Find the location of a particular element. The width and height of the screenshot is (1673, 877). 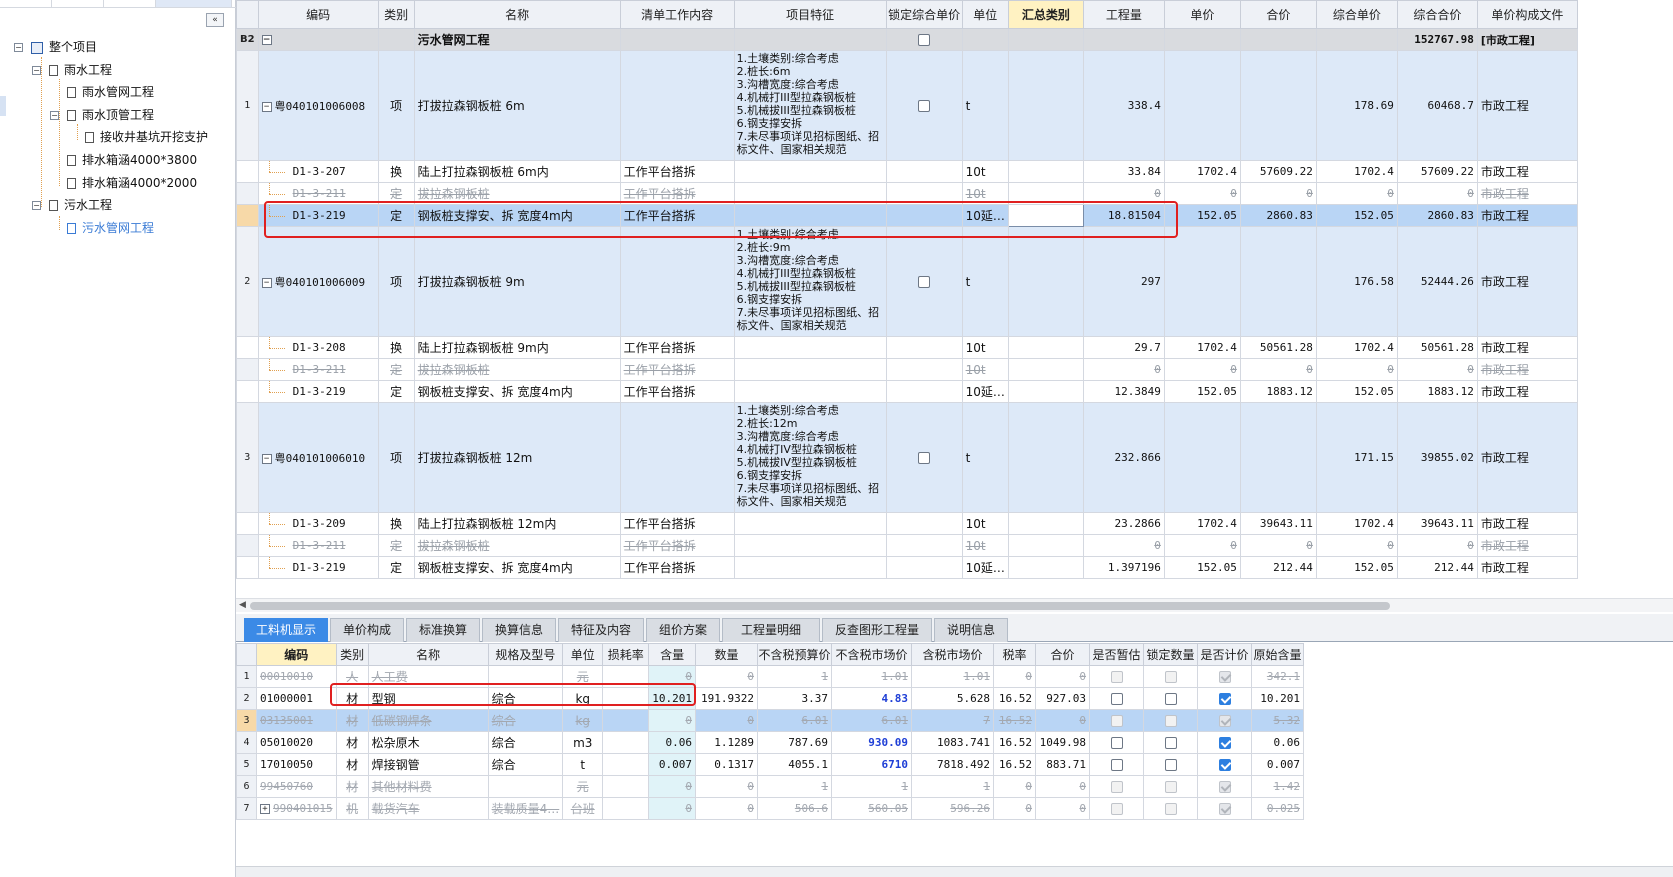

lock-checkbox is located at coordinates (1170, 743).